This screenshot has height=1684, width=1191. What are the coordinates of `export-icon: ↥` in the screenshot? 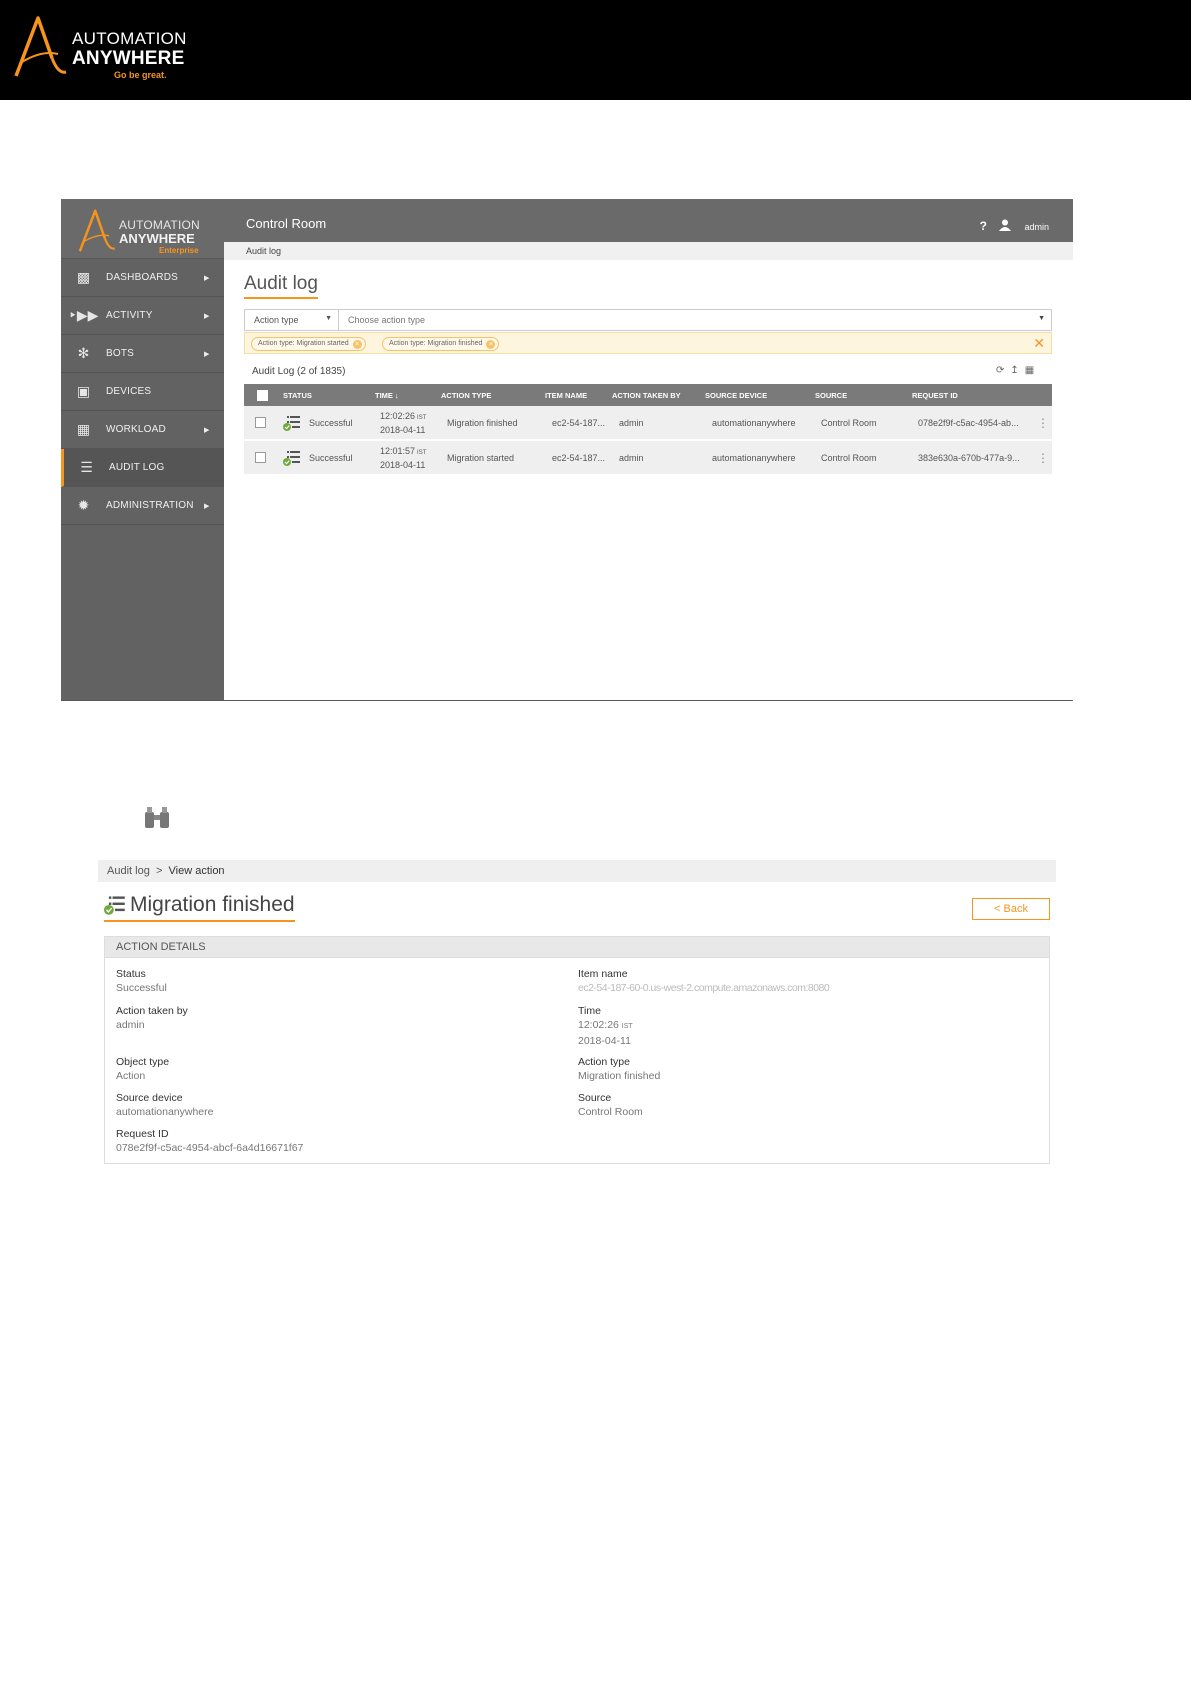 It's located at (1017, 370).